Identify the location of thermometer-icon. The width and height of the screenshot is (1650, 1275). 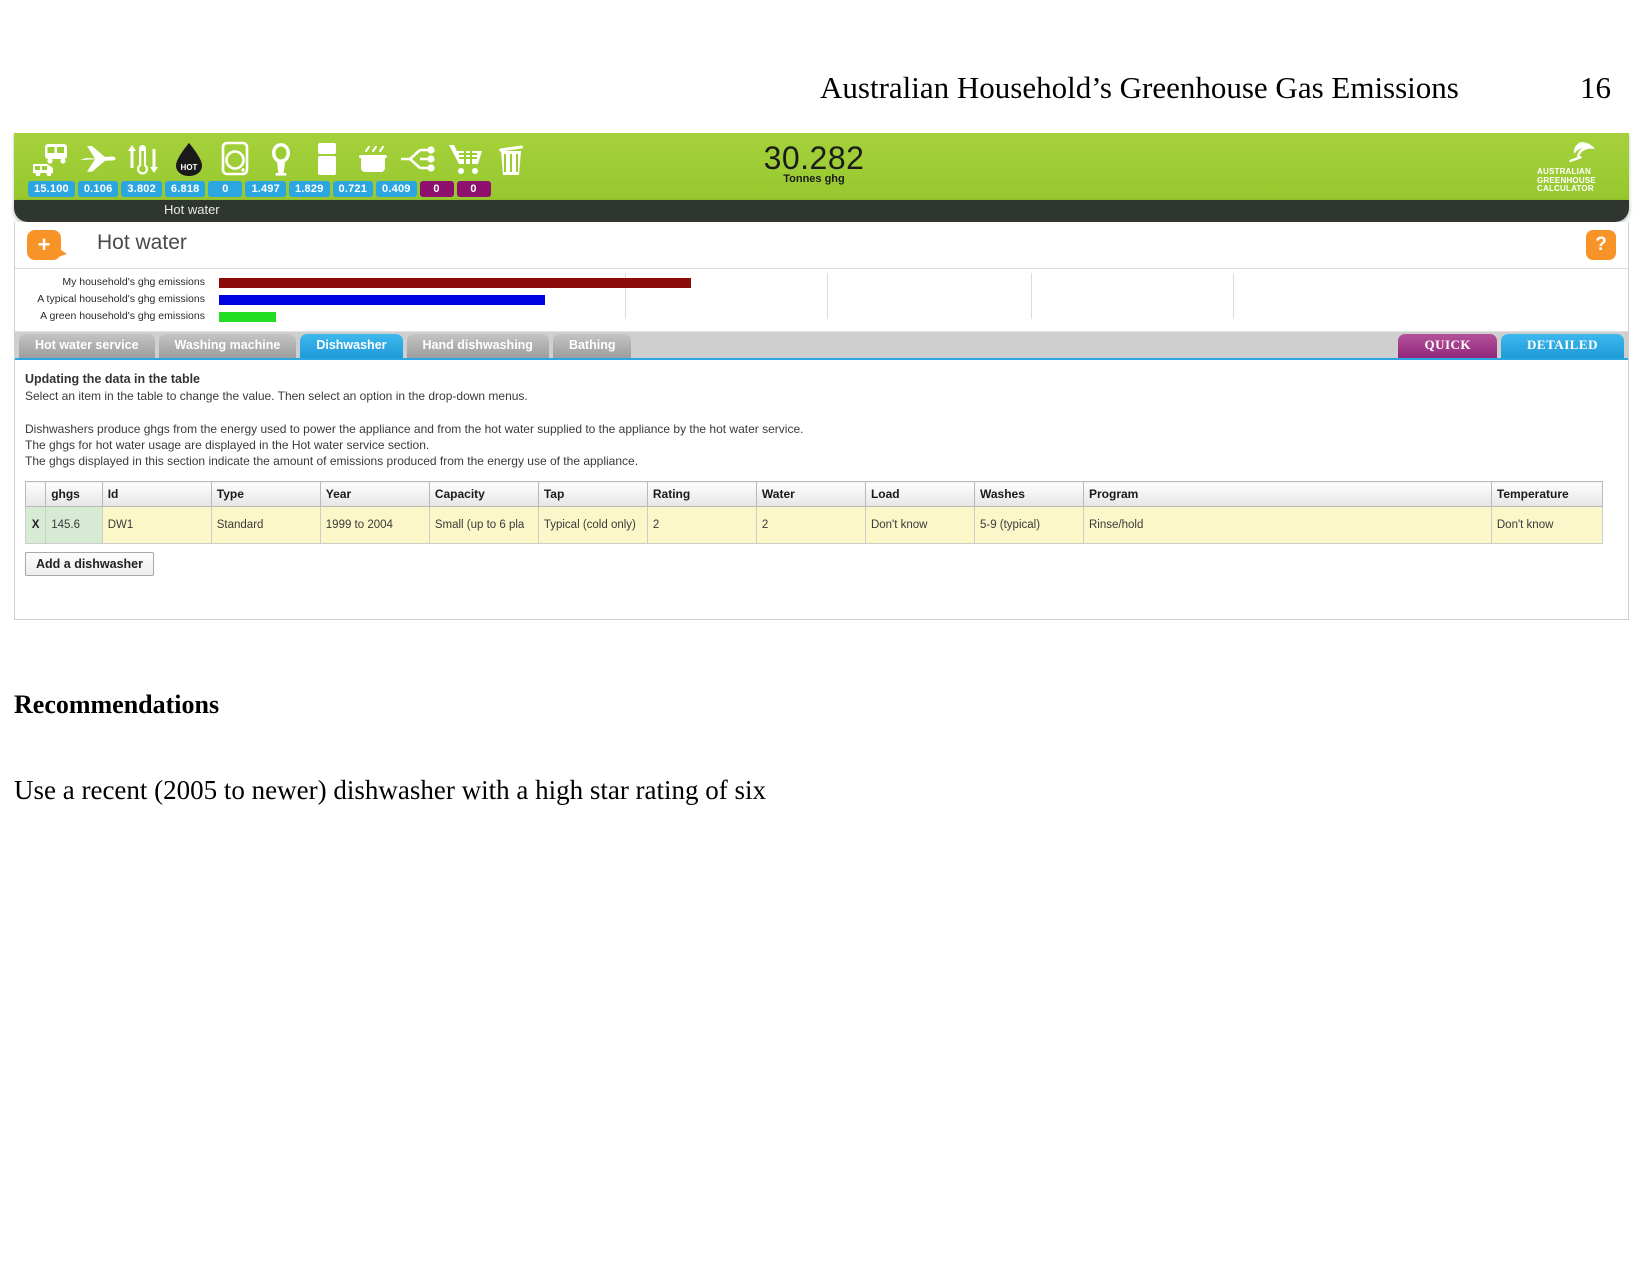
(143, 159).